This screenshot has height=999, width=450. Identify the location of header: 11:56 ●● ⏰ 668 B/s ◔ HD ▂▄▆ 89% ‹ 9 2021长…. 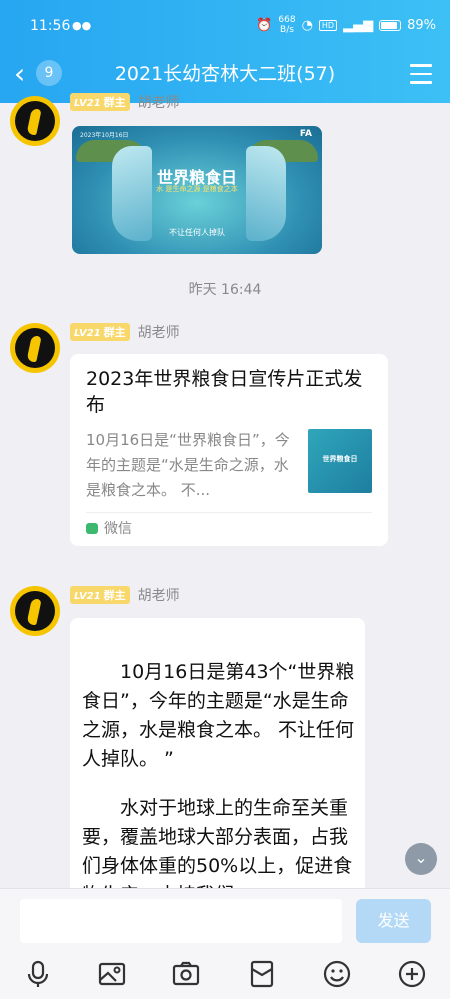
(225, 51).